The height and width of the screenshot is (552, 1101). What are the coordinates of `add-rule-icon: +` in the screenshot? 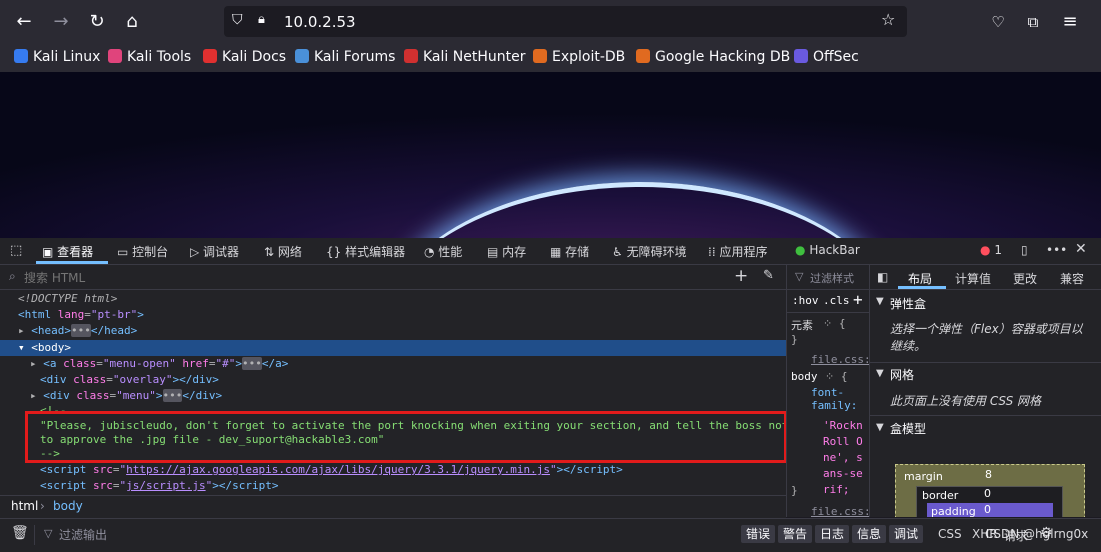 It's located at (858, 299).